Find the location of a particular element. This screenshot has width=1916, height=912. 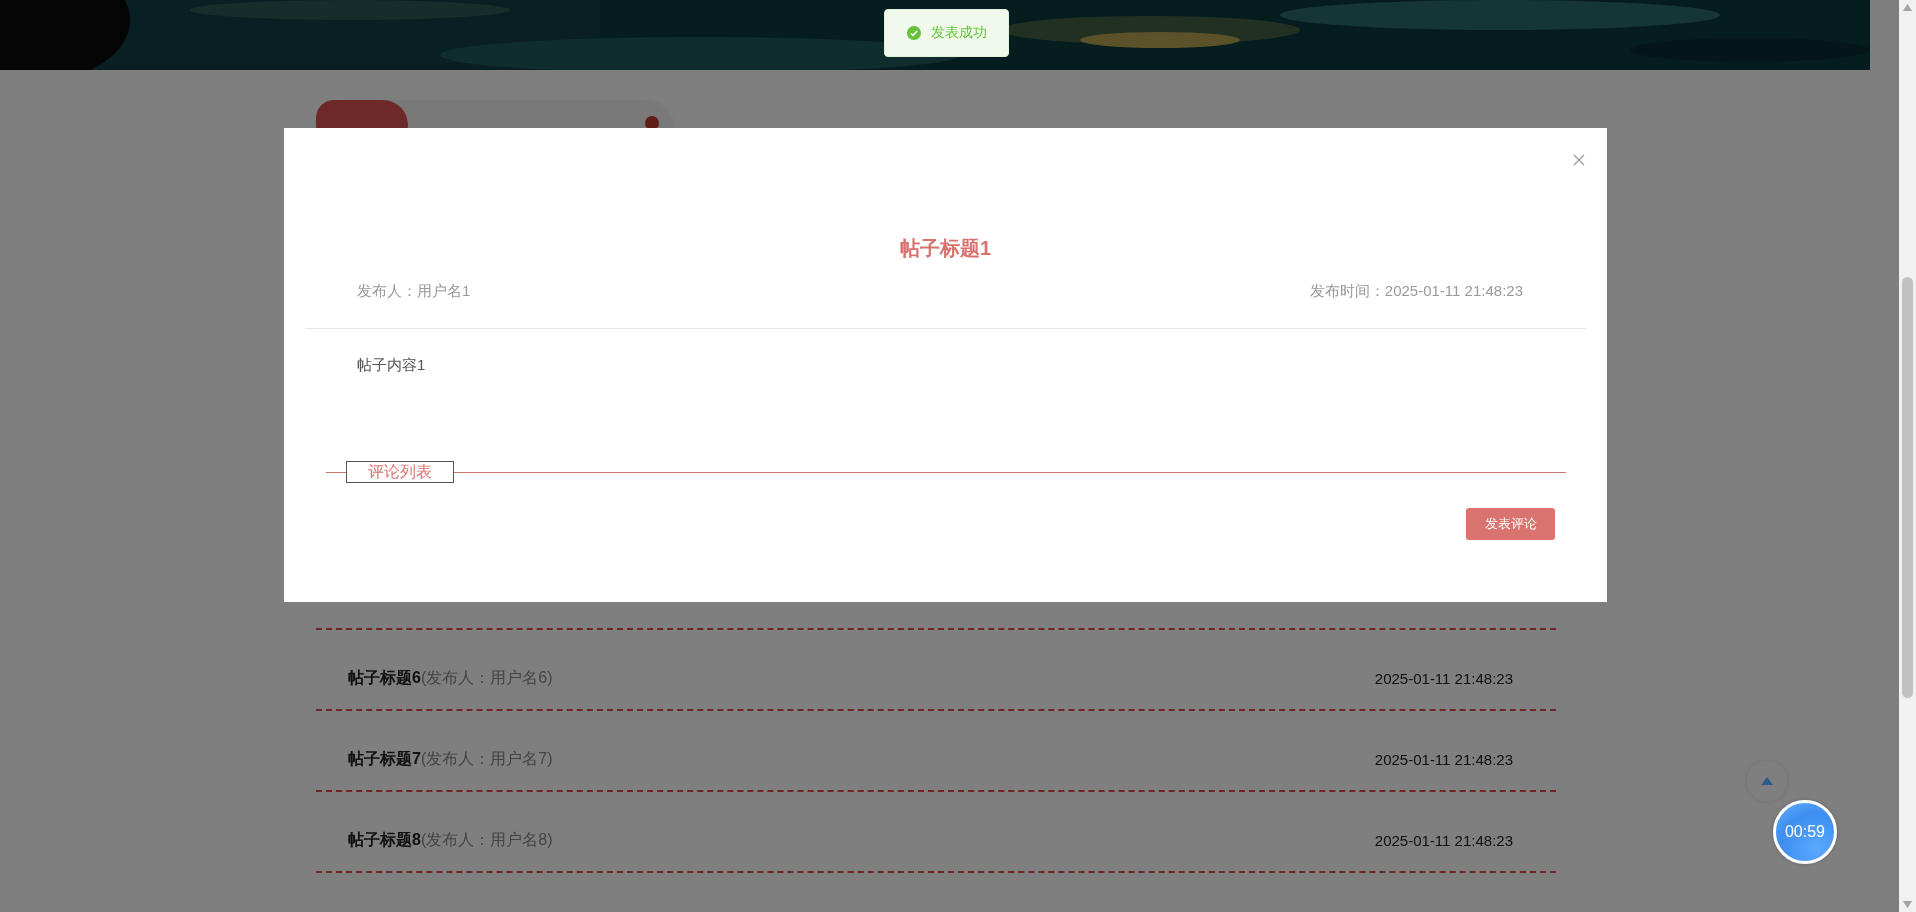

scrollbar is located at coordinates (1907, 456).